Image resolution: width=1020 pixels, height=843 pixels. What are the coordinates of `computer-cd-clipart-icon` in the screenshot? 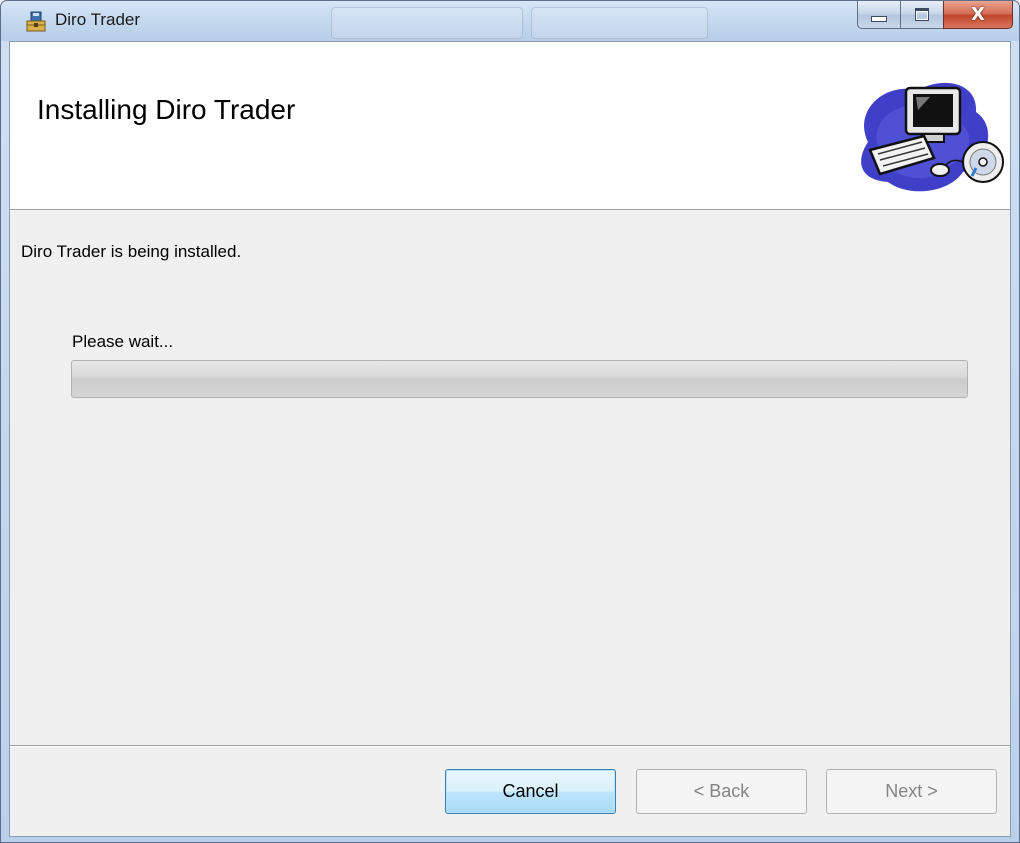 It's located at (932, 137).